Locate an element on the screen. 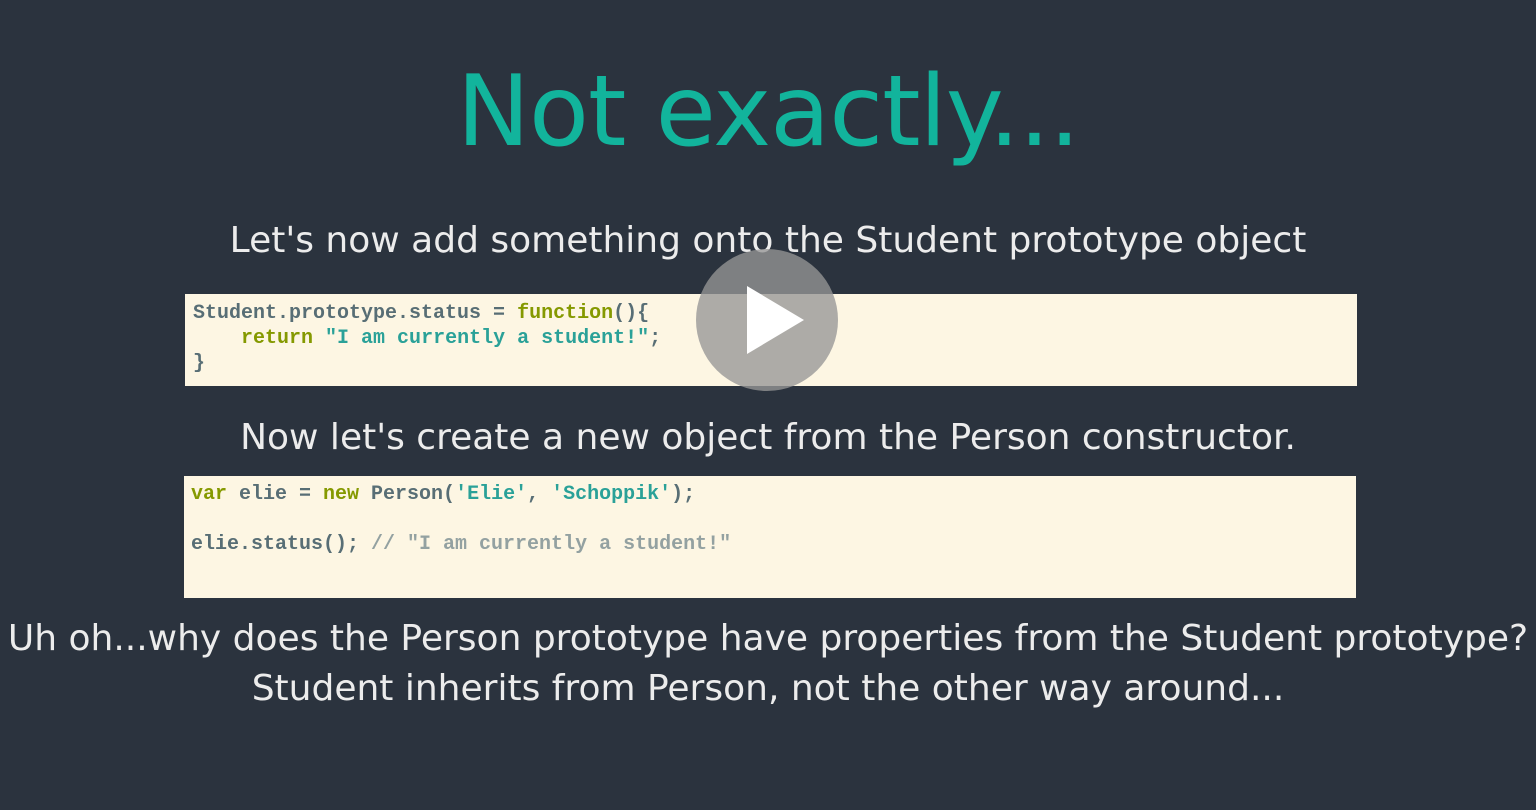 The image size is (1536, 810). code-text: } is located at coordinates (199, 363).